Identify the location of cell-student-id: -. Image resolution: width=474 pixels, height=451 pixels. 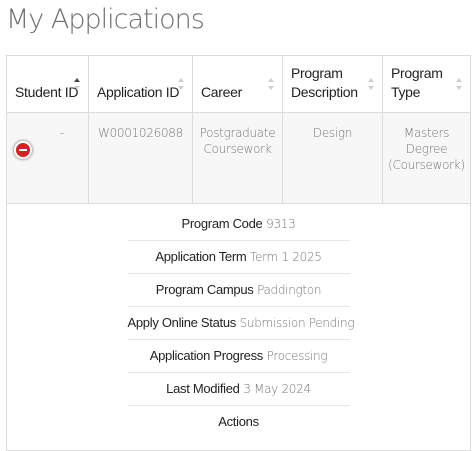
(47, 158).